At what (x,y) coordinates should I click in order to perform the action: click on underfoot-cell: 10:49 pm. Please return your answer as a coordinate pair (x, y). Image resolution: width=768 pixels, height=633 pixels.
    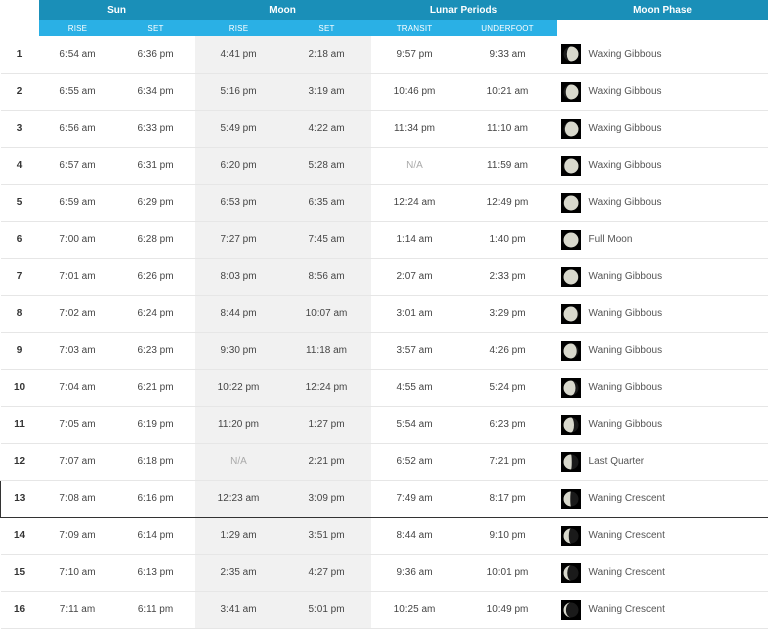
    Looking at the image, I should click on (507, 610).